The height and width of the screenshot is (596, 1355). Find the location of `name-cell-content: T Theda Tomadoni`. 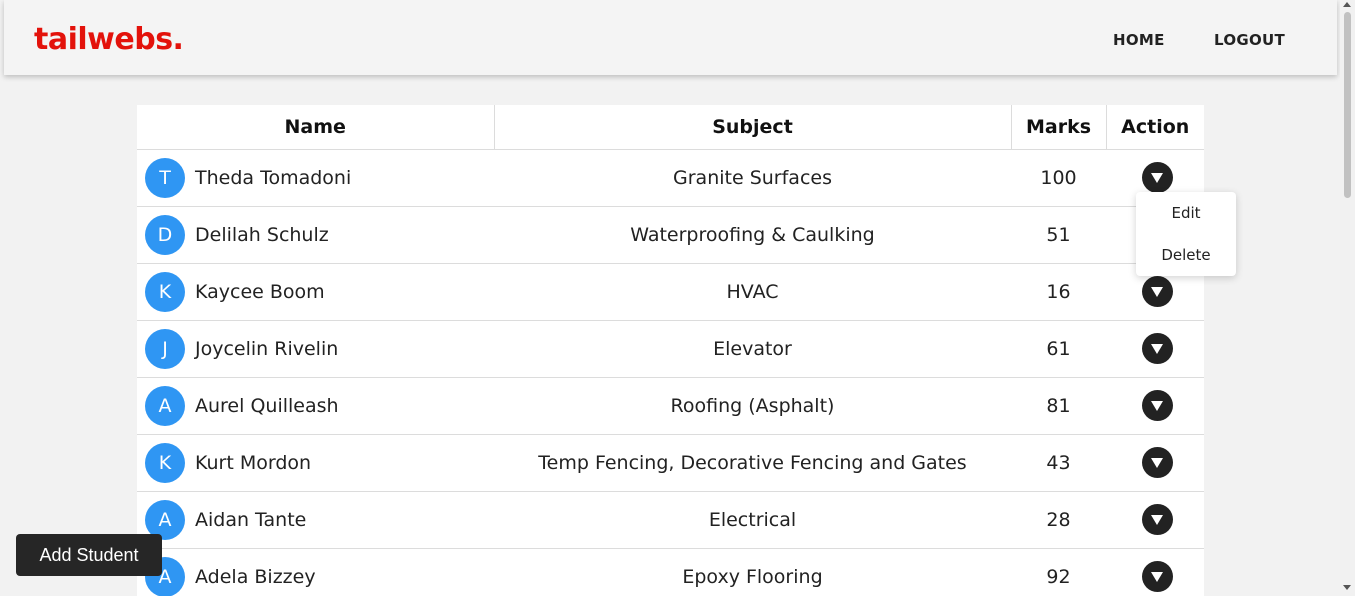

name-cell-content: T Theda Tomadoni is located at coordinates (319, 177).